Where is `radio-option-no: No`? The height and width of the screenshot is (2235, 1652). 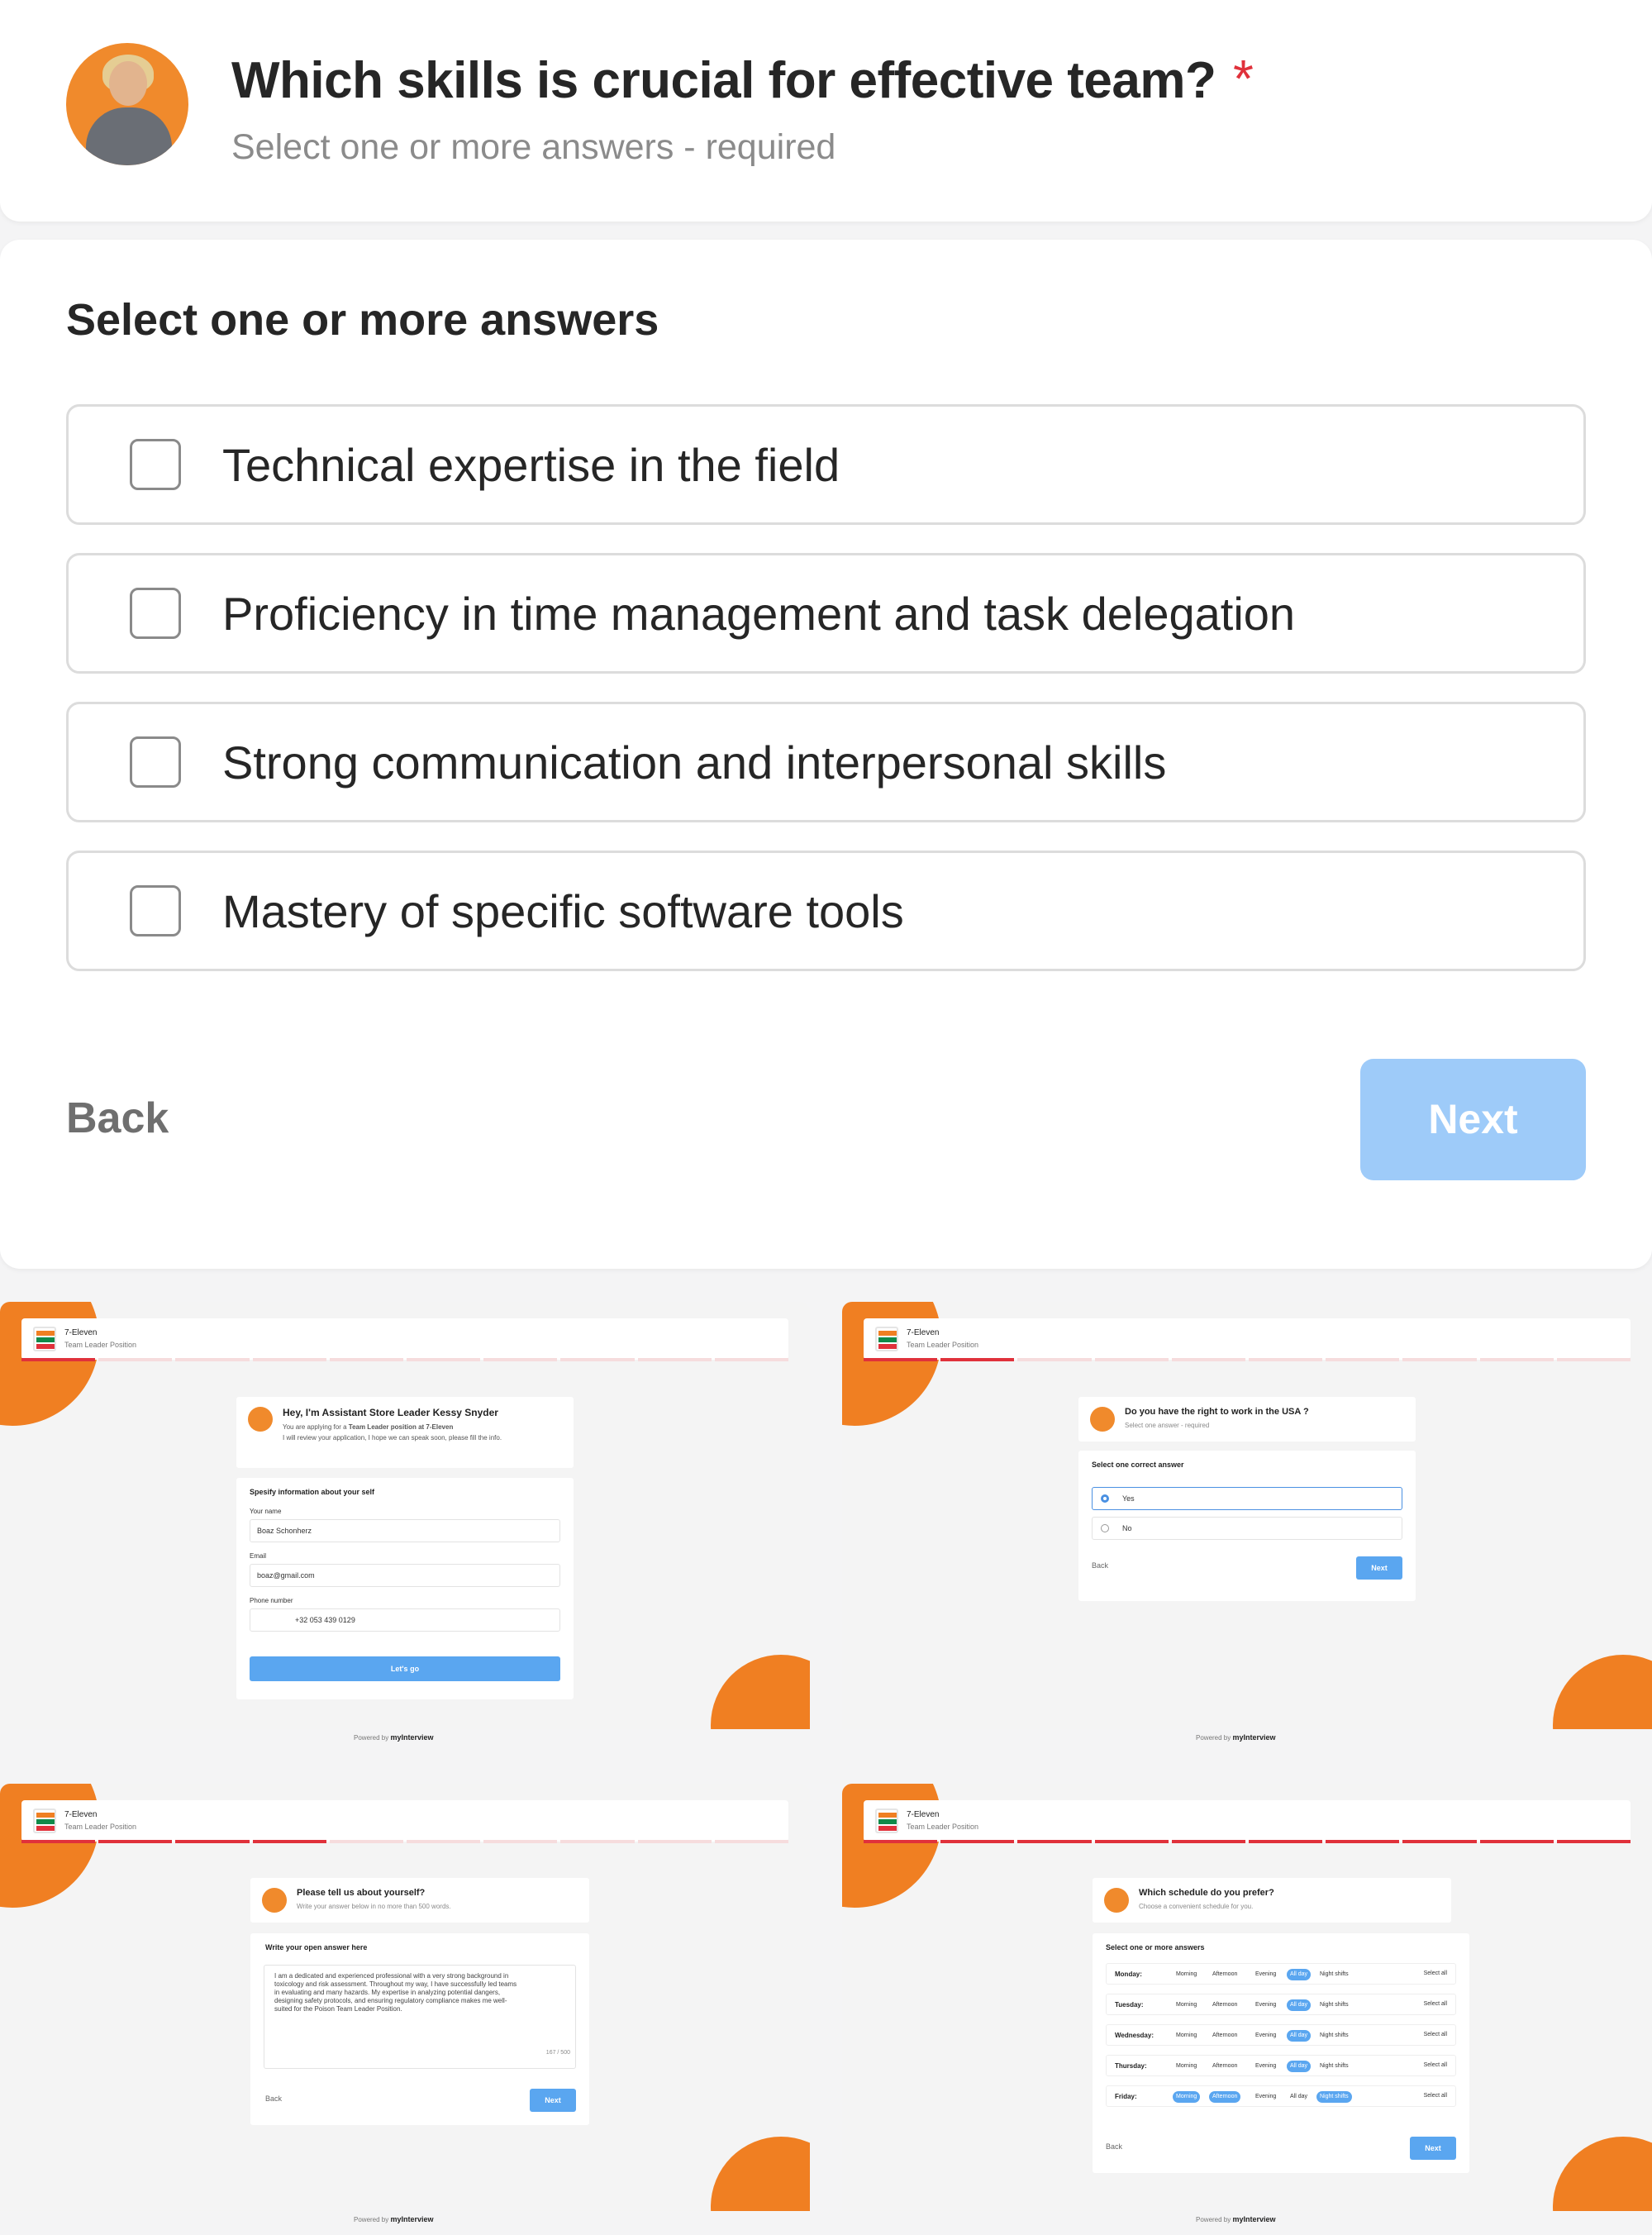 radio-option-no: No is located at coordinates (1247, 1528).